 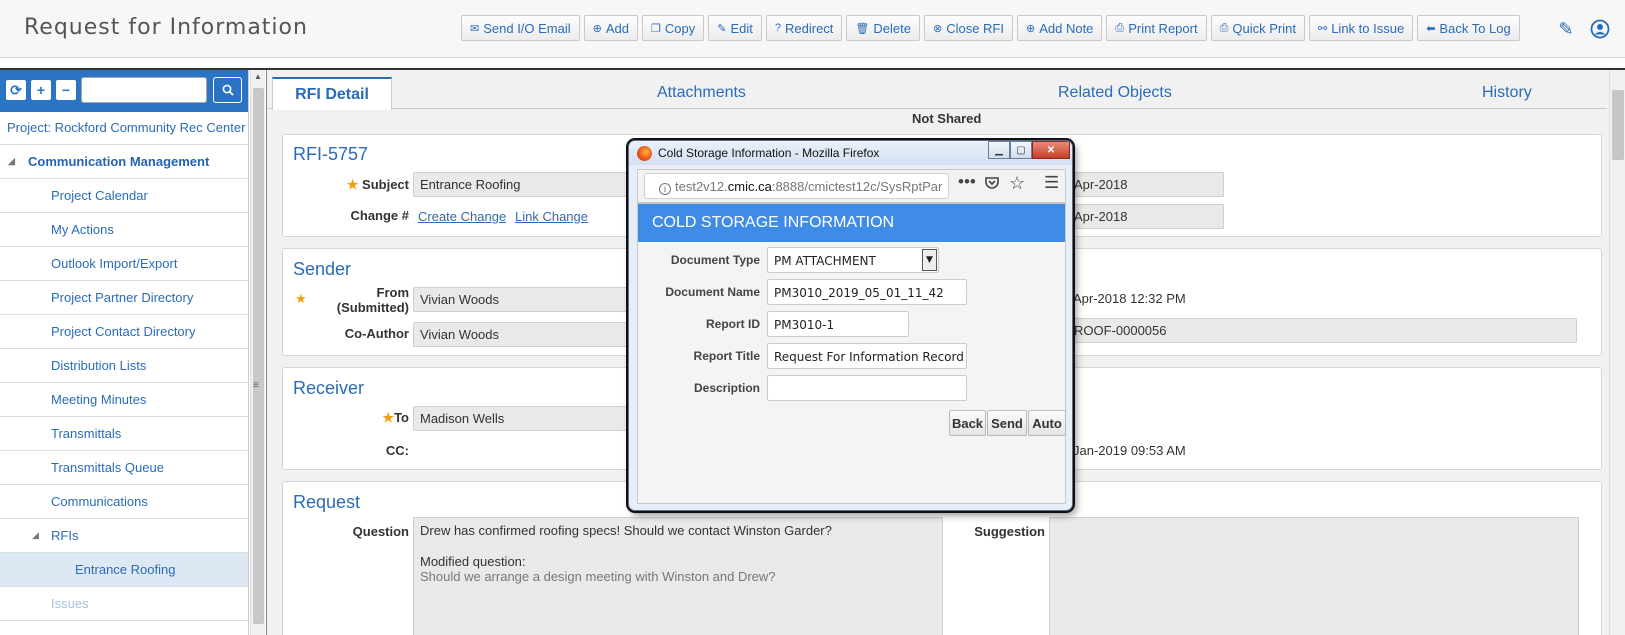 What do you see at coordinates (144, 90) in the screenshot?
I see `sidebar-search-input` at bounding box center [144, 90].